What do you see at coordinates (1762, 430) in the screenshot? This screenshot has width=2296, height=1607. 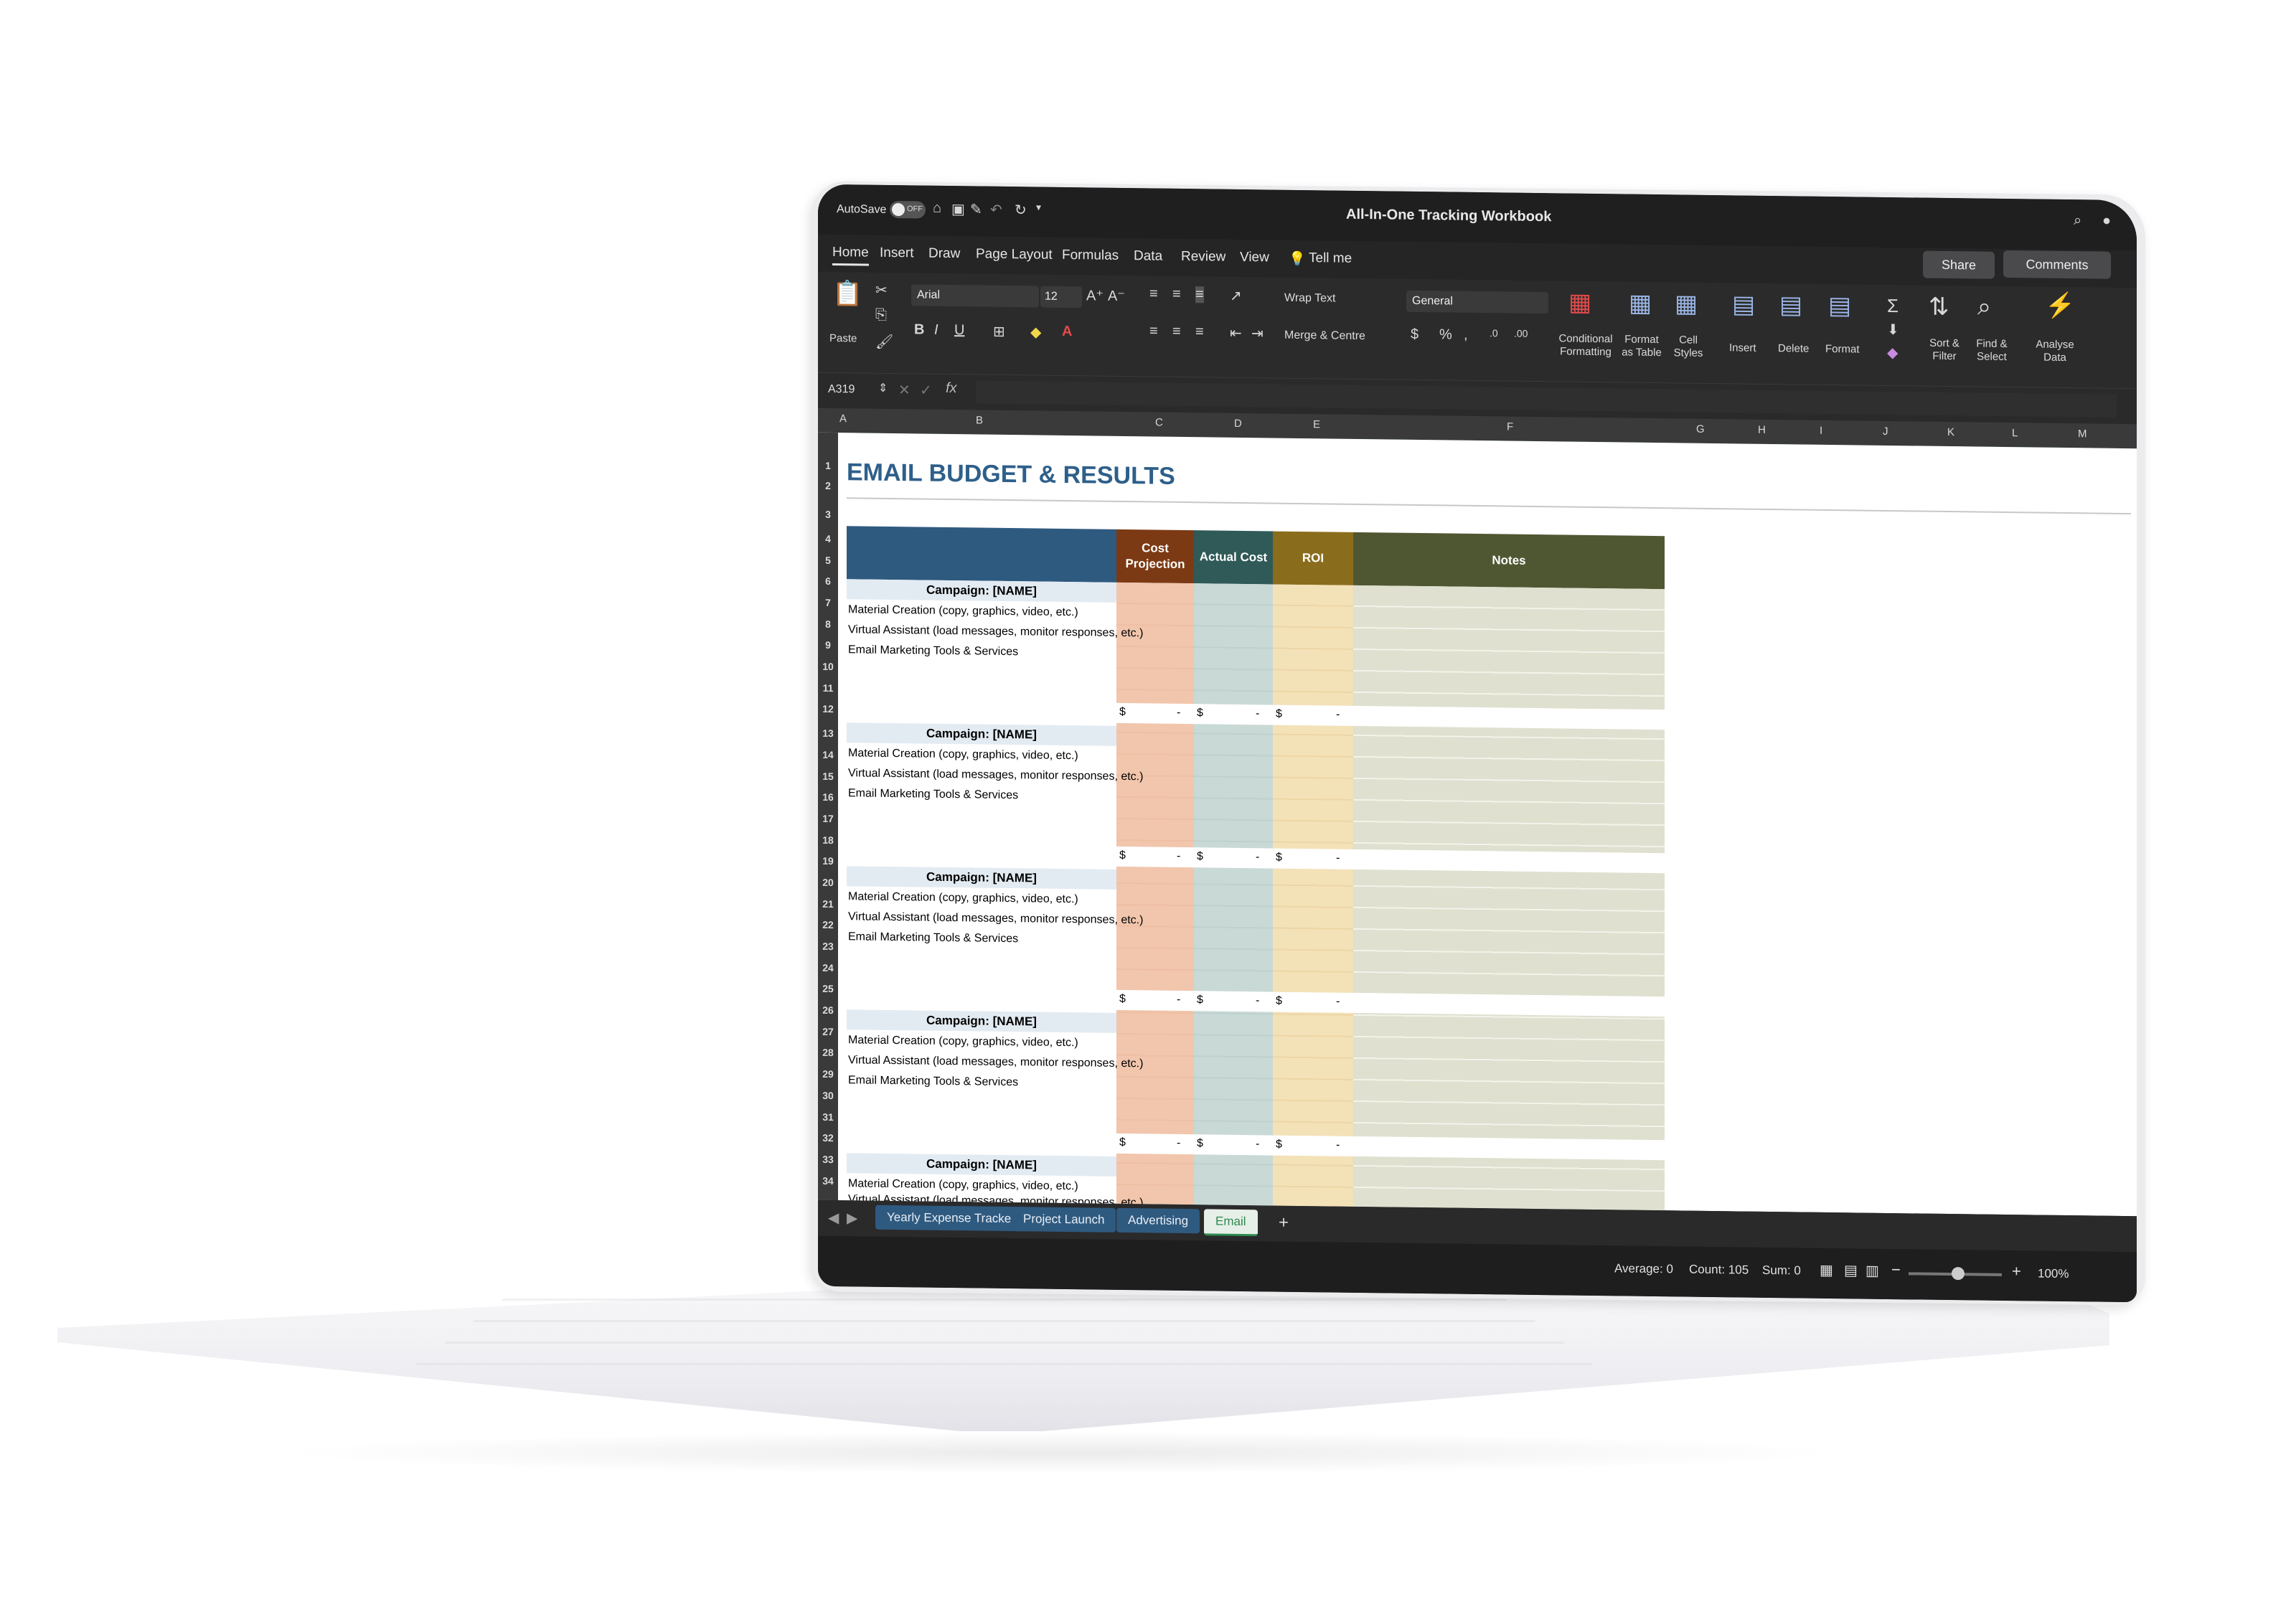 I see `column-header: H` at bounding box center [1762, 430].